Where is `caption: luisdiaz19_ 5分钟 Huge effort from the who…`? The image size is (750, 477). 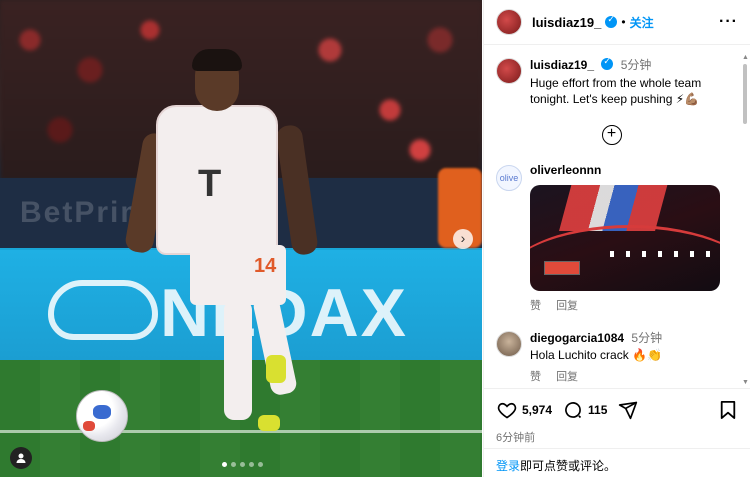 caption: luisdiaz19_ 5分钟 Huge effort from the who… is located at coordinates (611, 81).